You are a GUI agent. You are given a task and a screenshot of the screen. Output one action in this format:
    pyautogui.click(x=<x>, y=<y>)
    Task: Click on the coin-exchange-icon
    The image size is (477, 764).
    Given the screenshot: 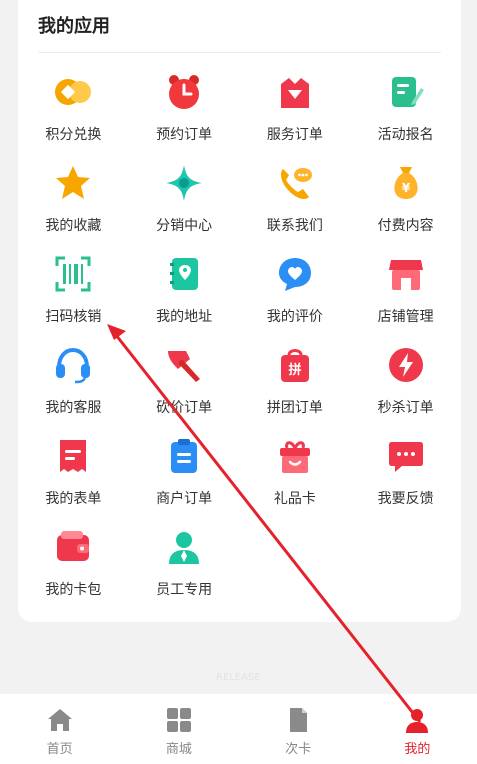 What is the action you would take?
    pyautogui.click(x=73, y=92)
    